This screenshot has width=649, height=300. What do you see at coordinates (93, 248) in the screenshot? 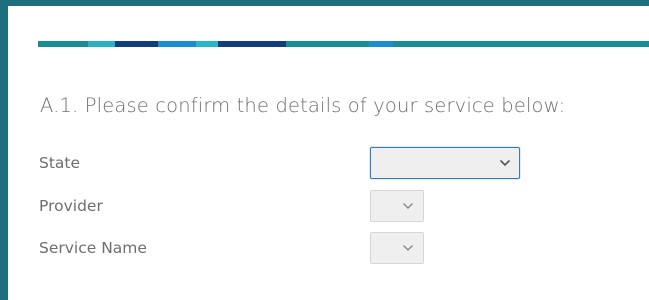
I see `service-name-label: Service Name` at bounding box center [93, 248].